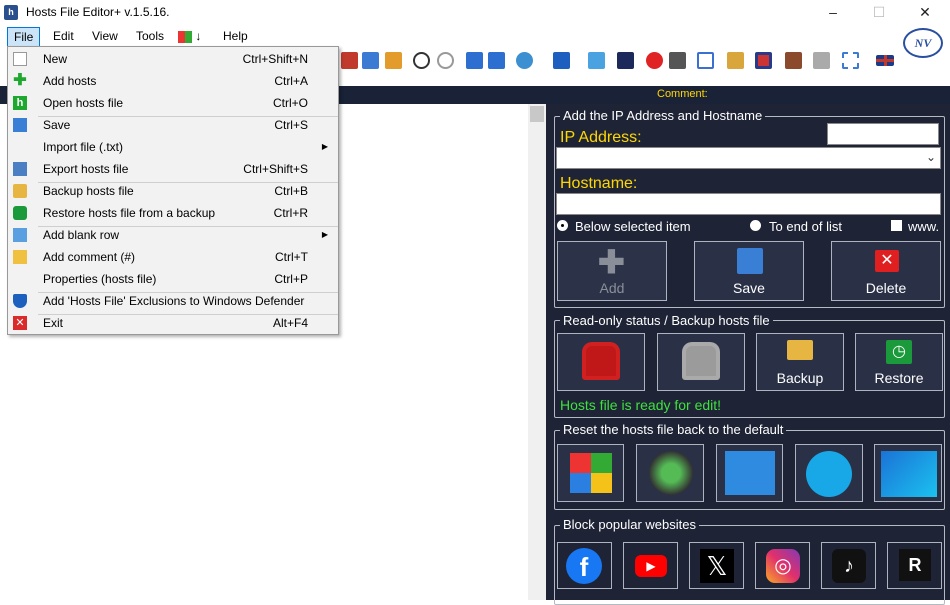  I want to click on block-instagram-button: ◎, so click(782, 565).